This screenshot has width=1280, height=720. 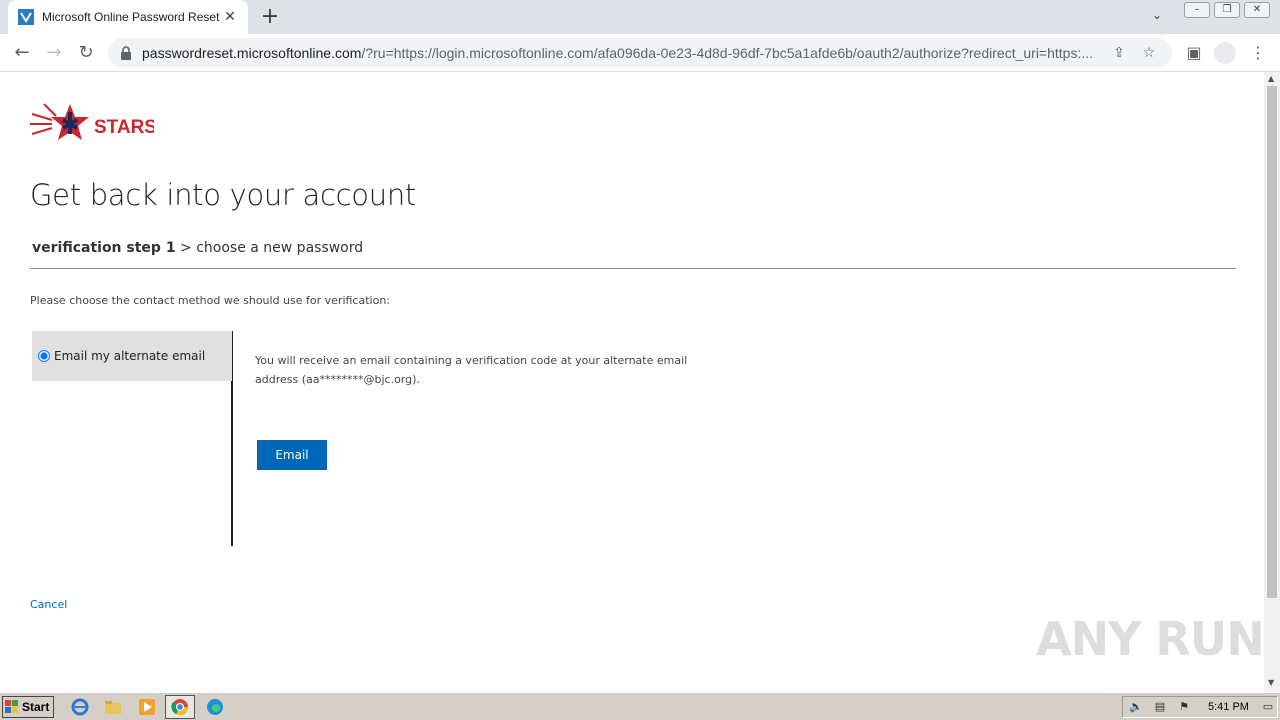 What do you see at coordinates (223, 195) in the screenshot?
I see `page-title: Get back into your account` at bounding box center [223, 195].